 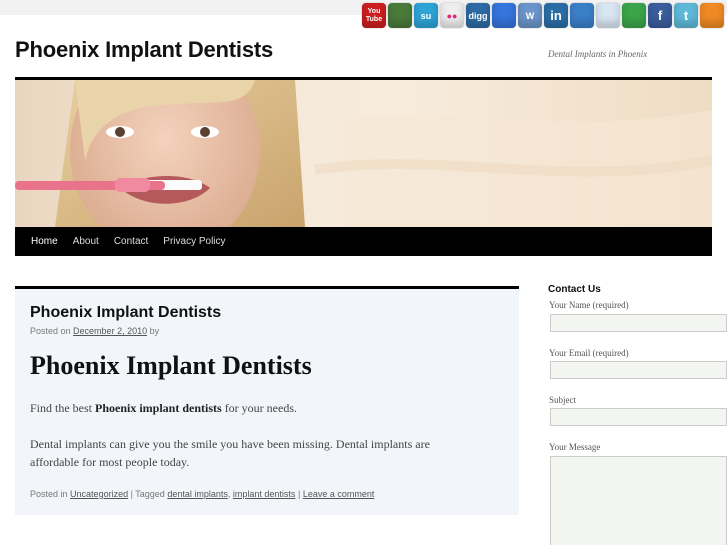 I want to click on reddit-icon, so click(x=608, y=15).